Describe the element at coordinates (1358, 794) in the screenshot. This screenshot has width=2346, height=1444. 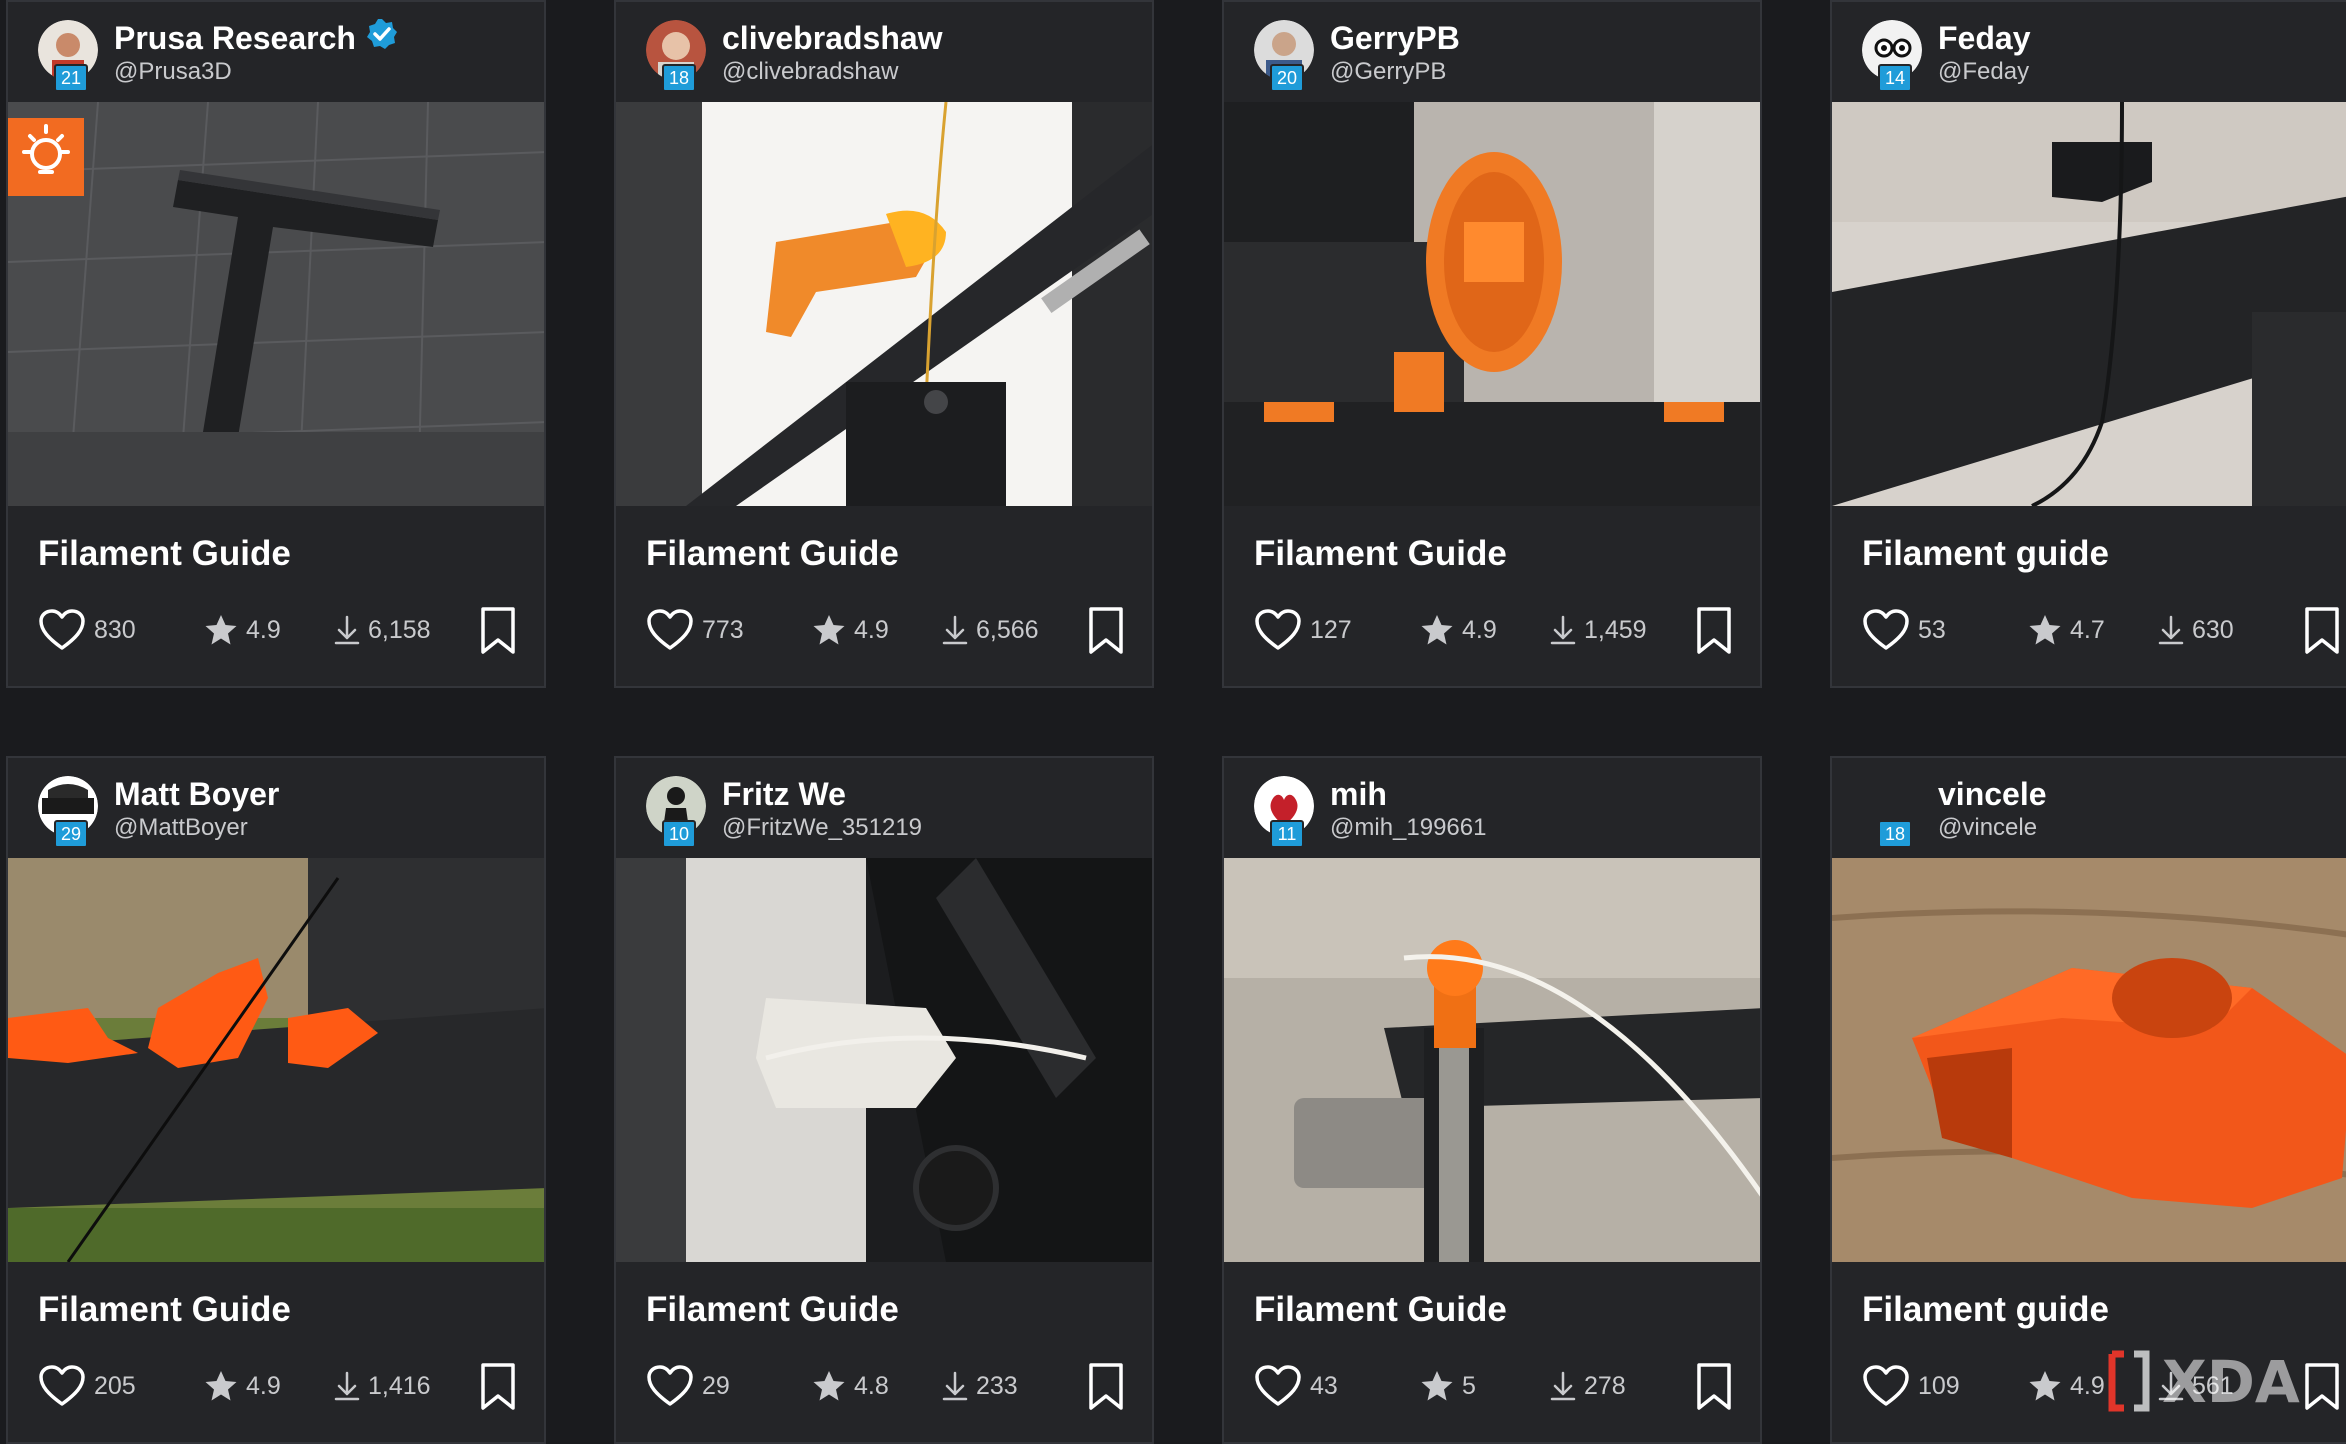
I see `author-name: mih` at that location.